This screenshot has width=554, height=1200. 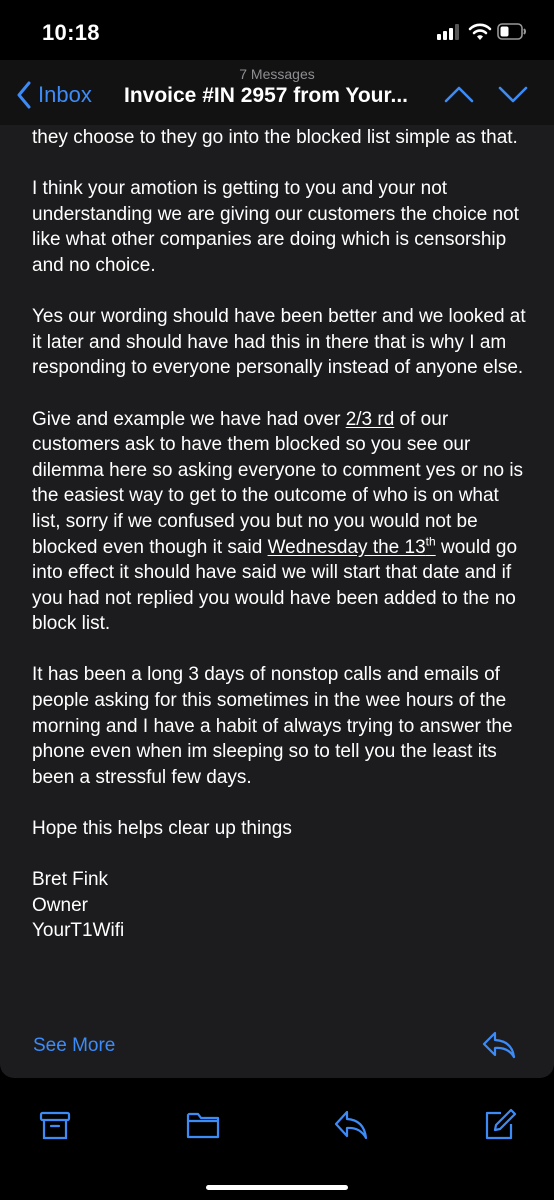 I want to click on date-text: Wednesday the 13, so click(x=346, y=547).